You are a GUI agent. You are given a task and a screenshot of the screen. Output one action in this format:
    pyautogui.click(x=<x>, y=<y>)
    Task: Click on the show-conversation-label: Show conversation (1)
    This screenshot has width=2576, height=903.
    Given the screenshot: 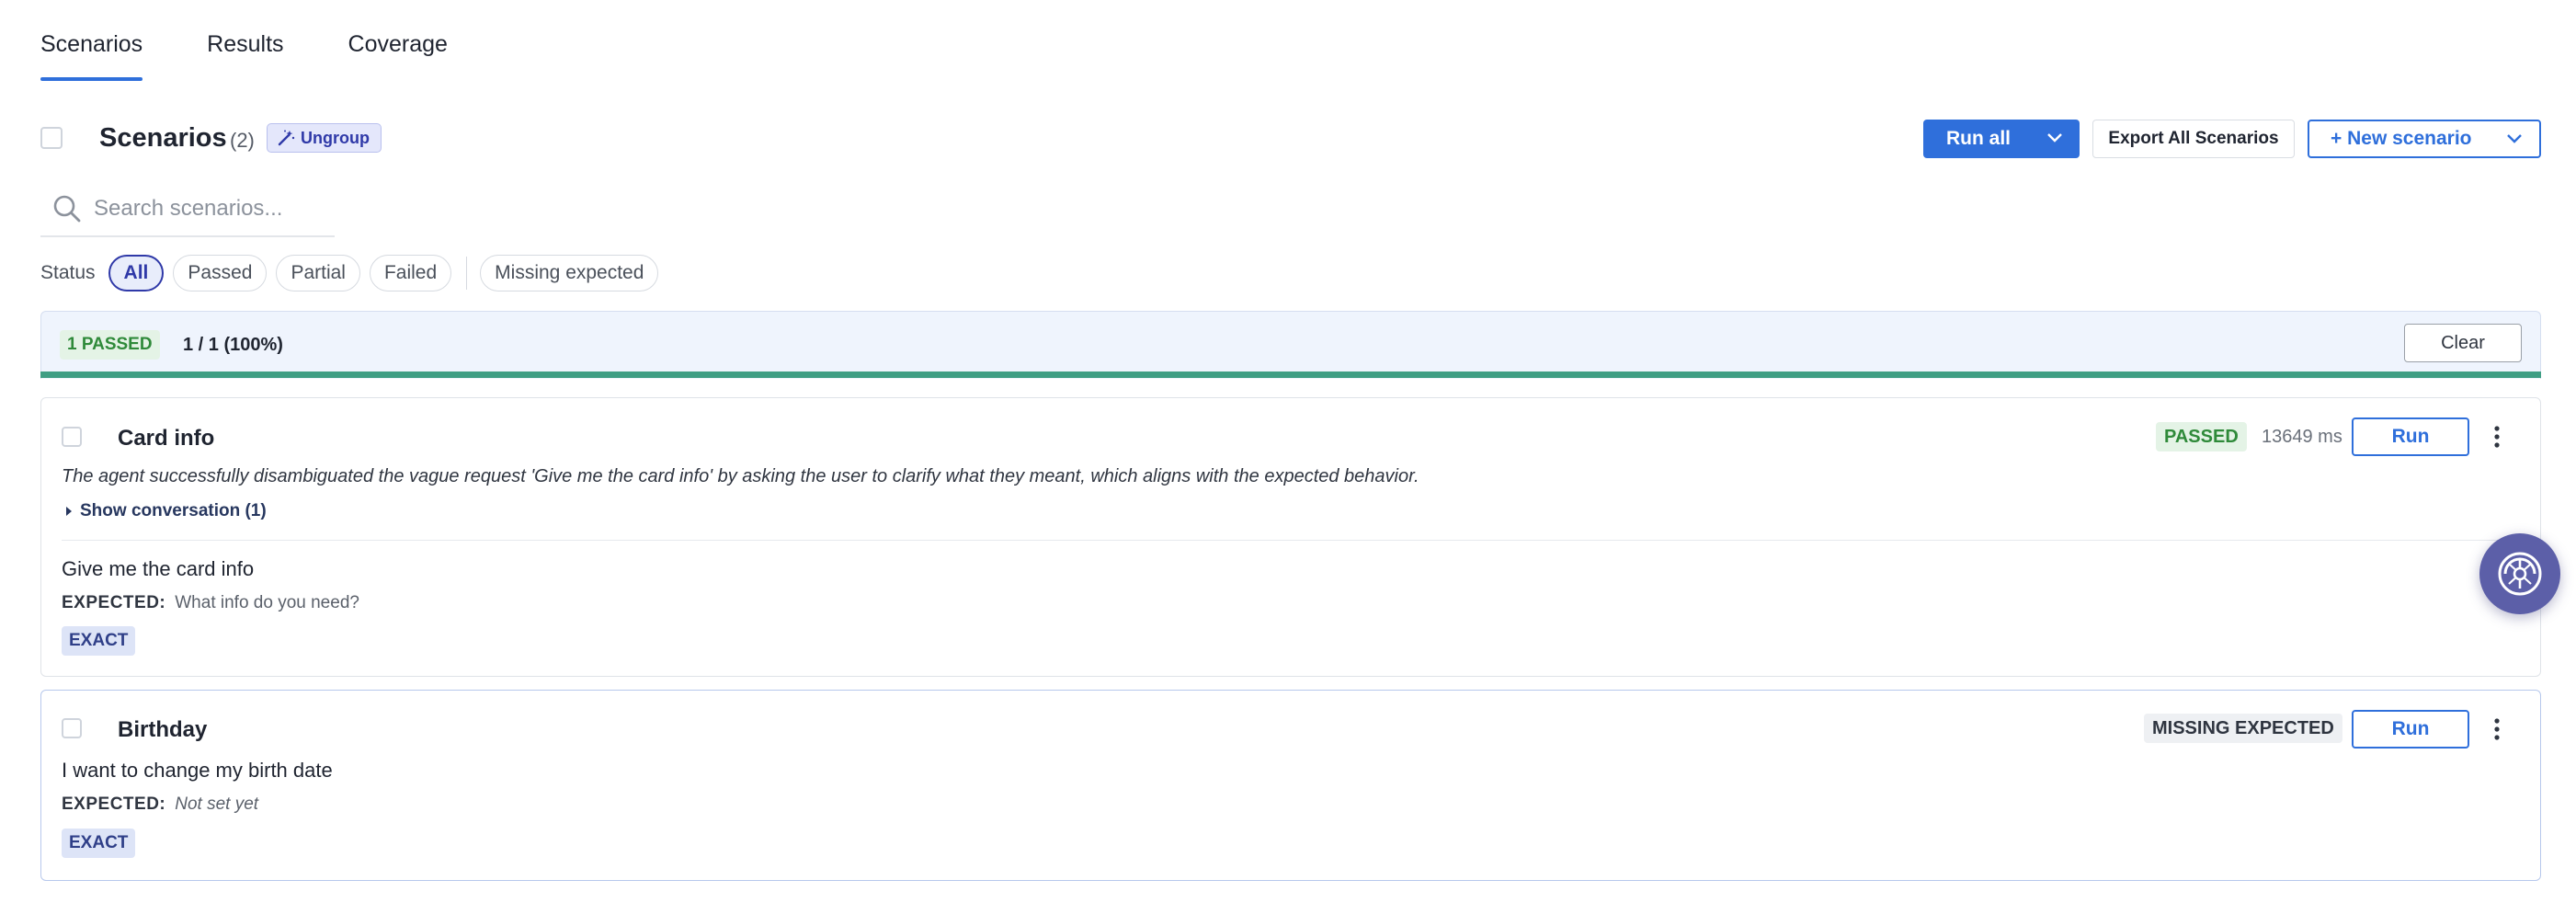 What is the action you would take?
    pyautogui.click(x=173, y=511)
    